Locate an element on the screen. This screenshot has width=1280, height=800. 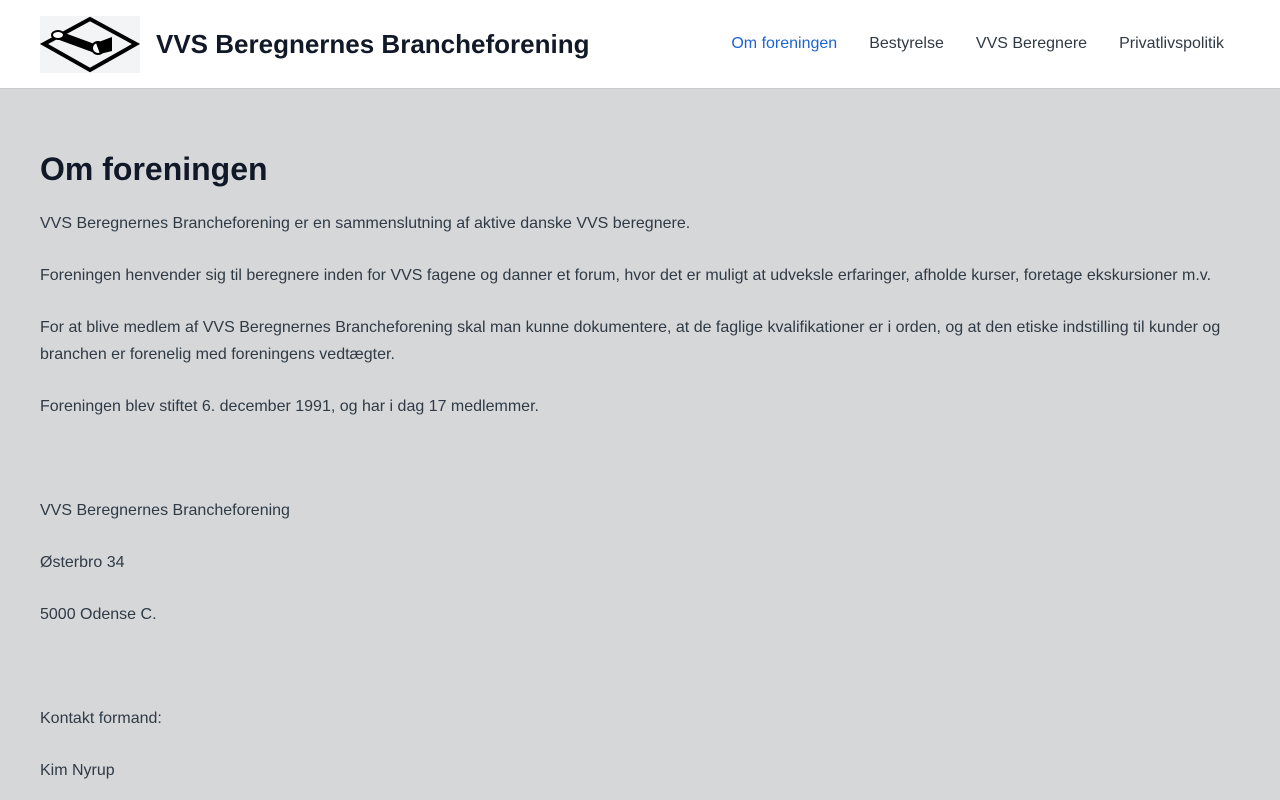
site-logo-link is located at coordinates (90, 44).